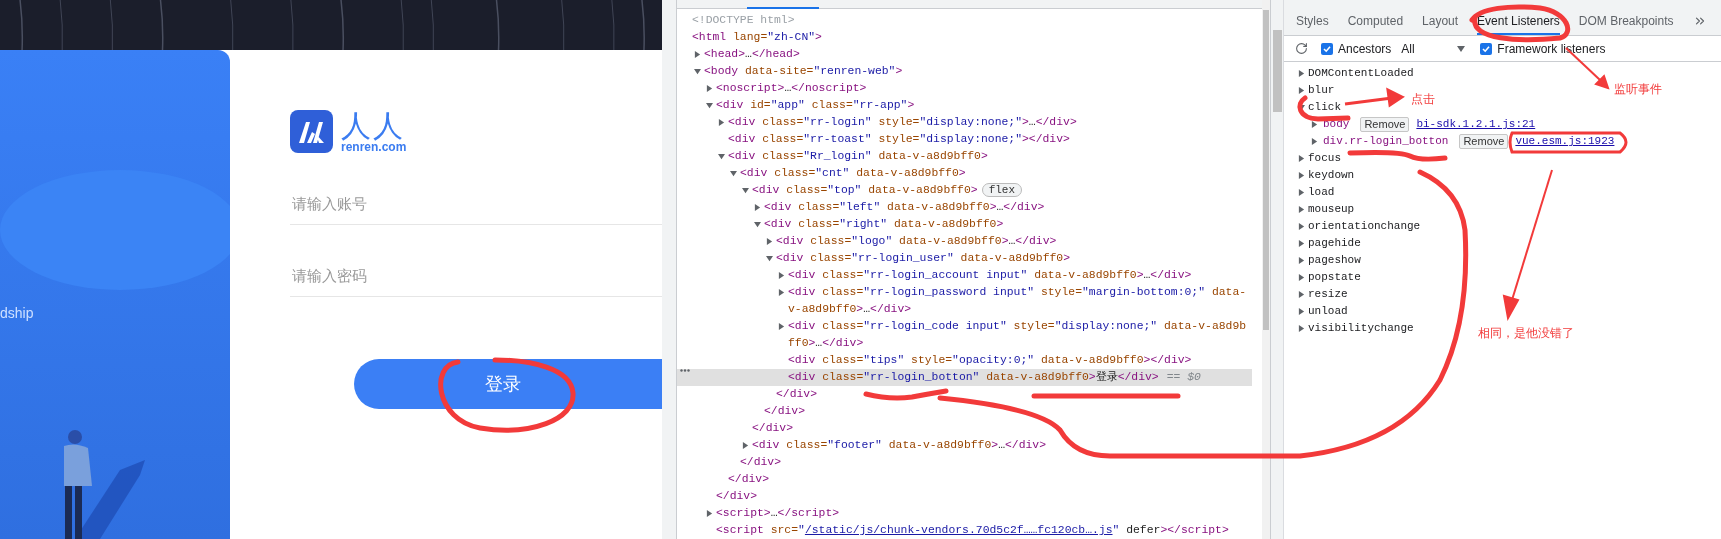  Describe the element at coordinates (1440, 21) in the screenshot. I see `panel-tab: Layout` at that location.